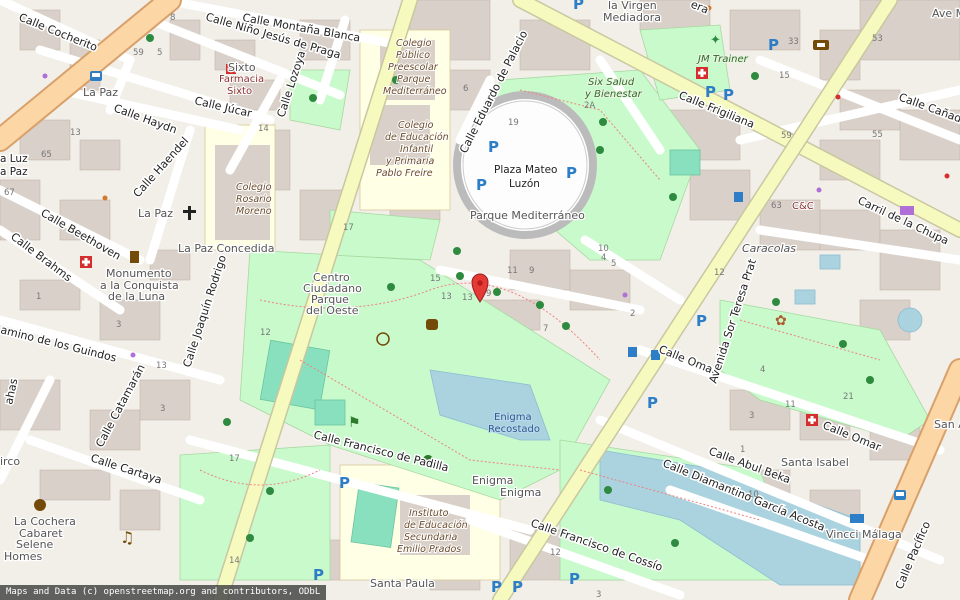 This screenshot has width=960, height=600. What do you see at coordinates (719, 273) in the screenshot?
I see `svg-text: 12` at bounding box center [719, 273].